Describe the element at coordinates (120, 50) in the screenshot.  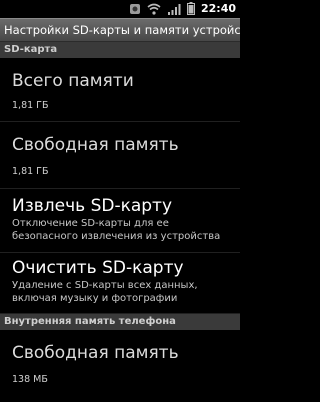
I see `section-header-sd-card: SD-карта` at that location.